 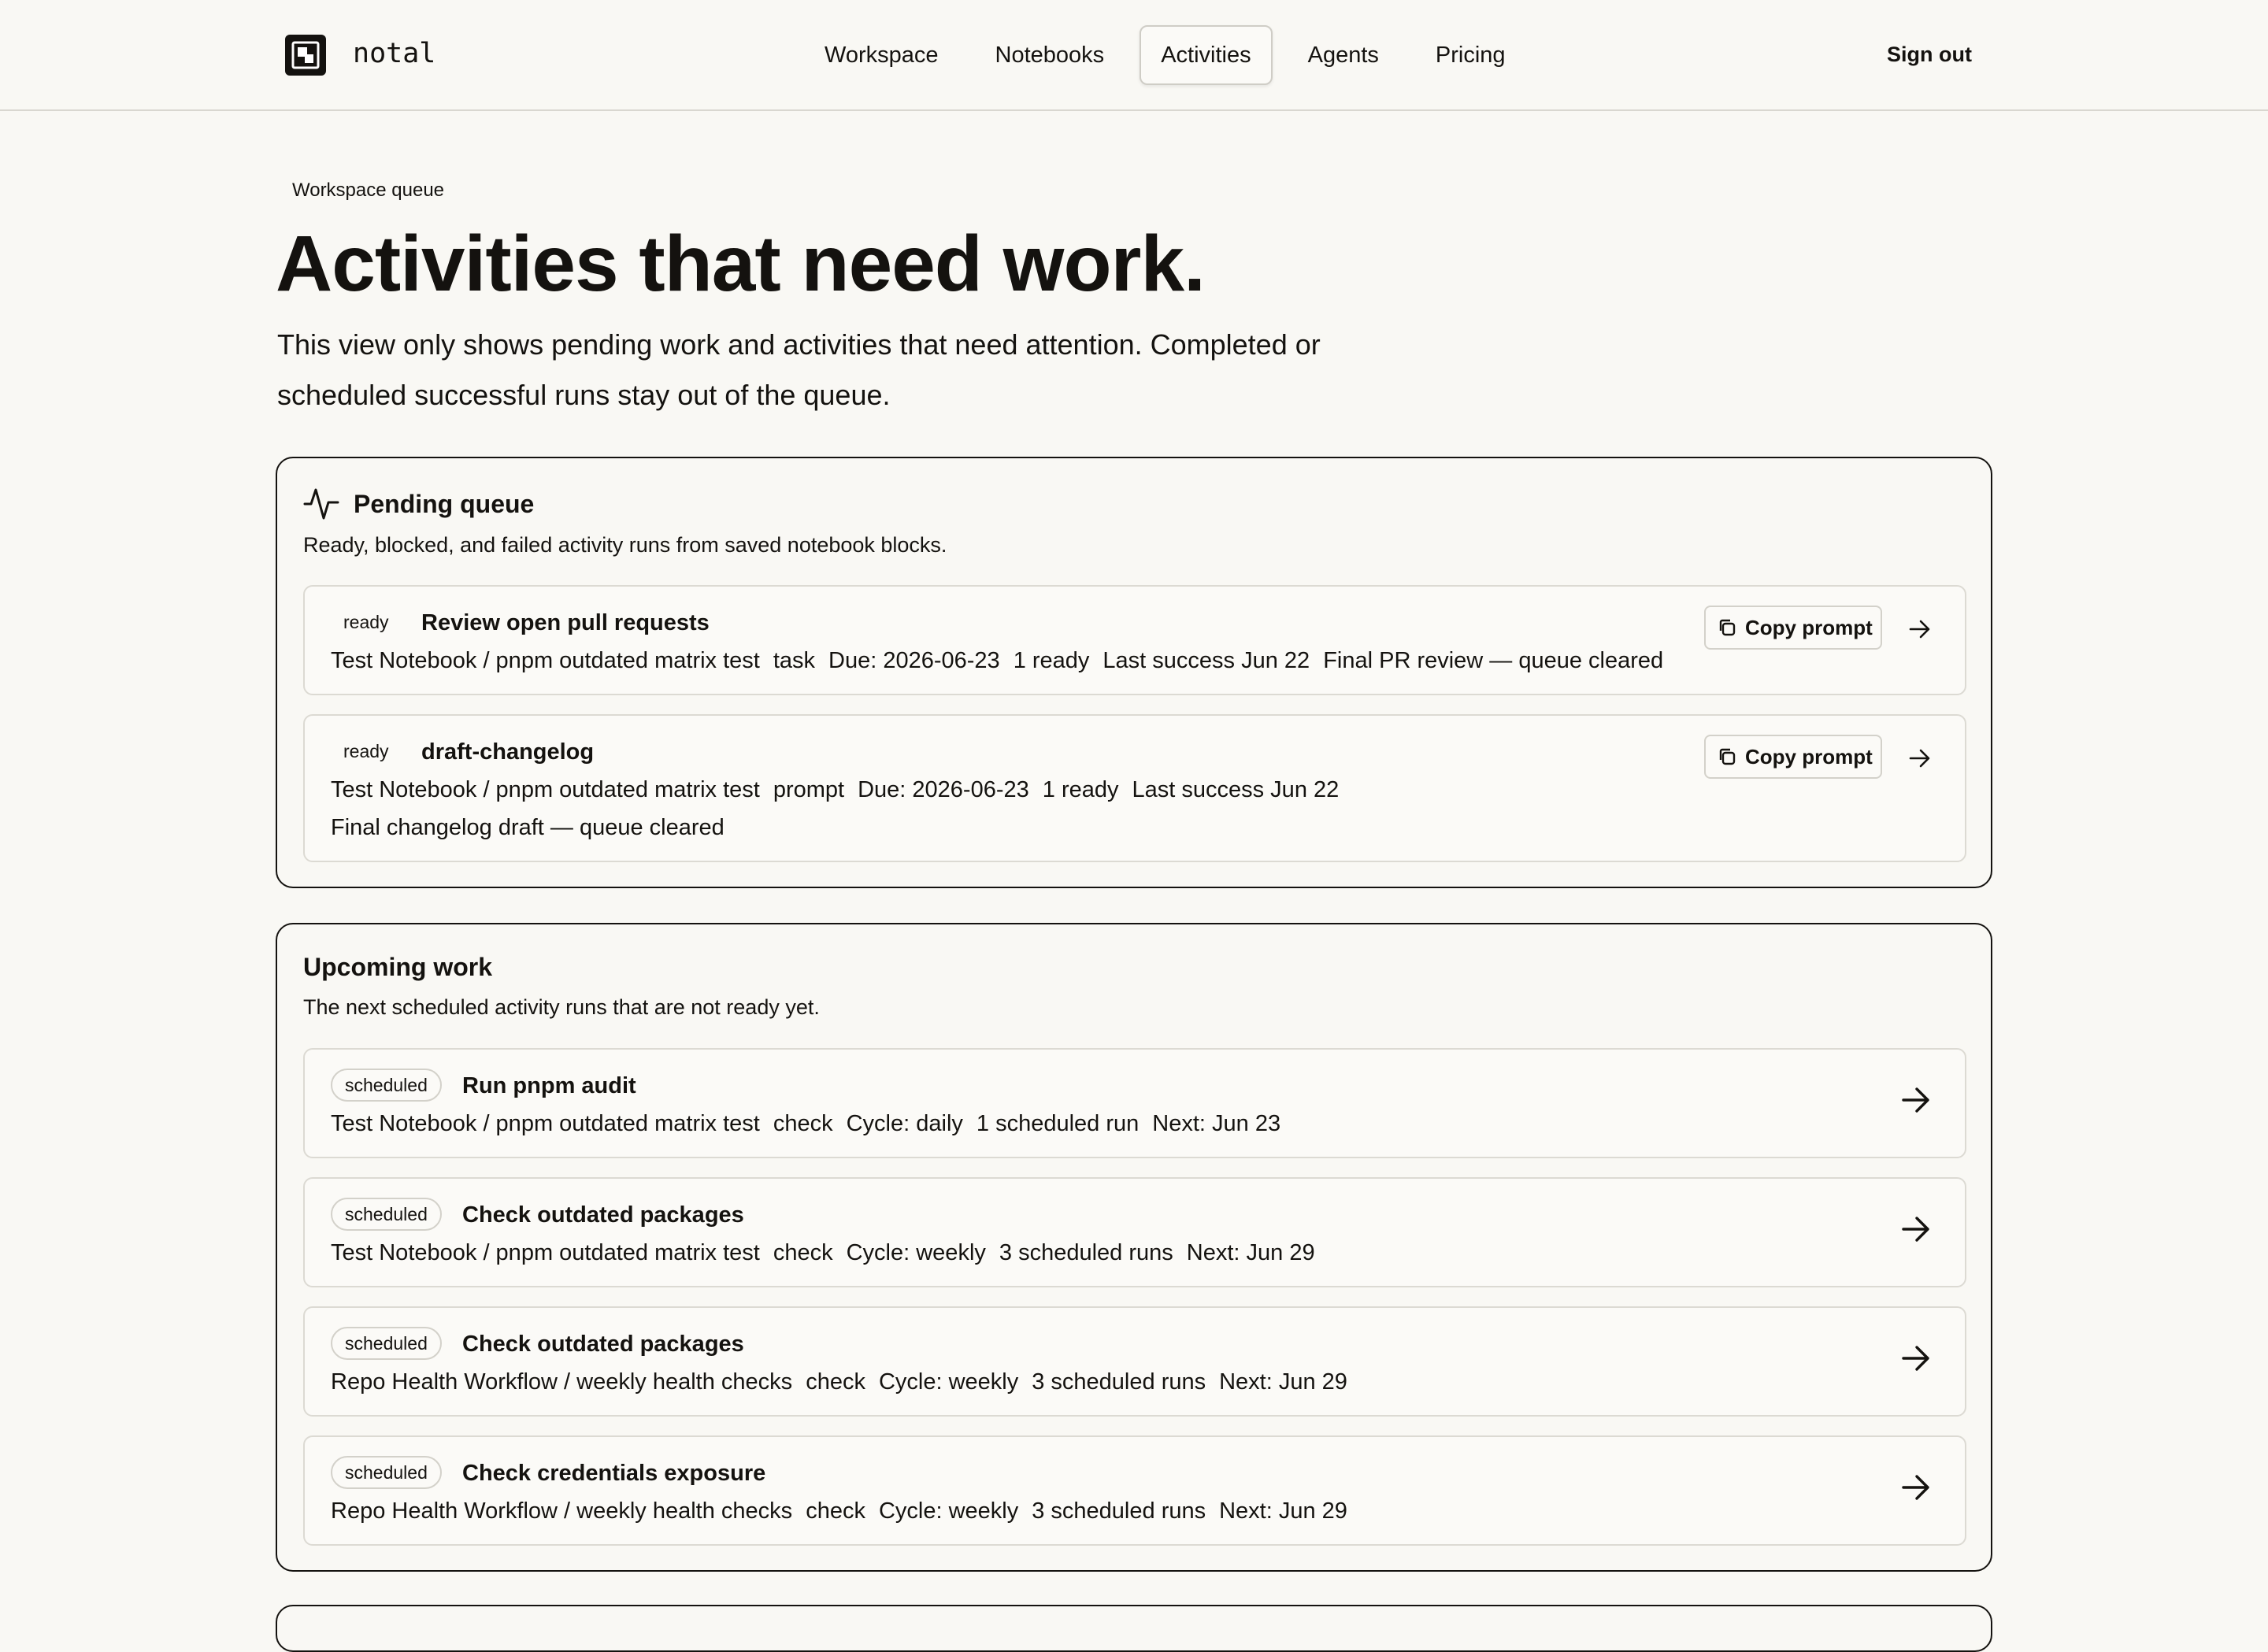 I want to click on activity-title: draft-changelog, so click(x=508, y=752).